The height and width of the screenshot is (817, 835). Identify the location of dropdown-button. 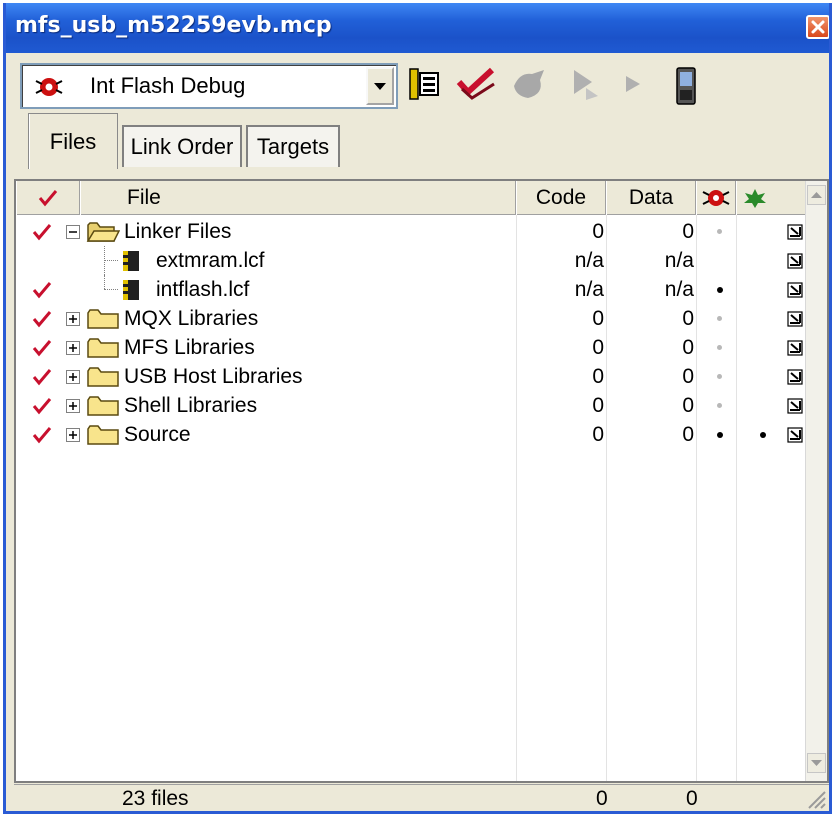
(380, 86).